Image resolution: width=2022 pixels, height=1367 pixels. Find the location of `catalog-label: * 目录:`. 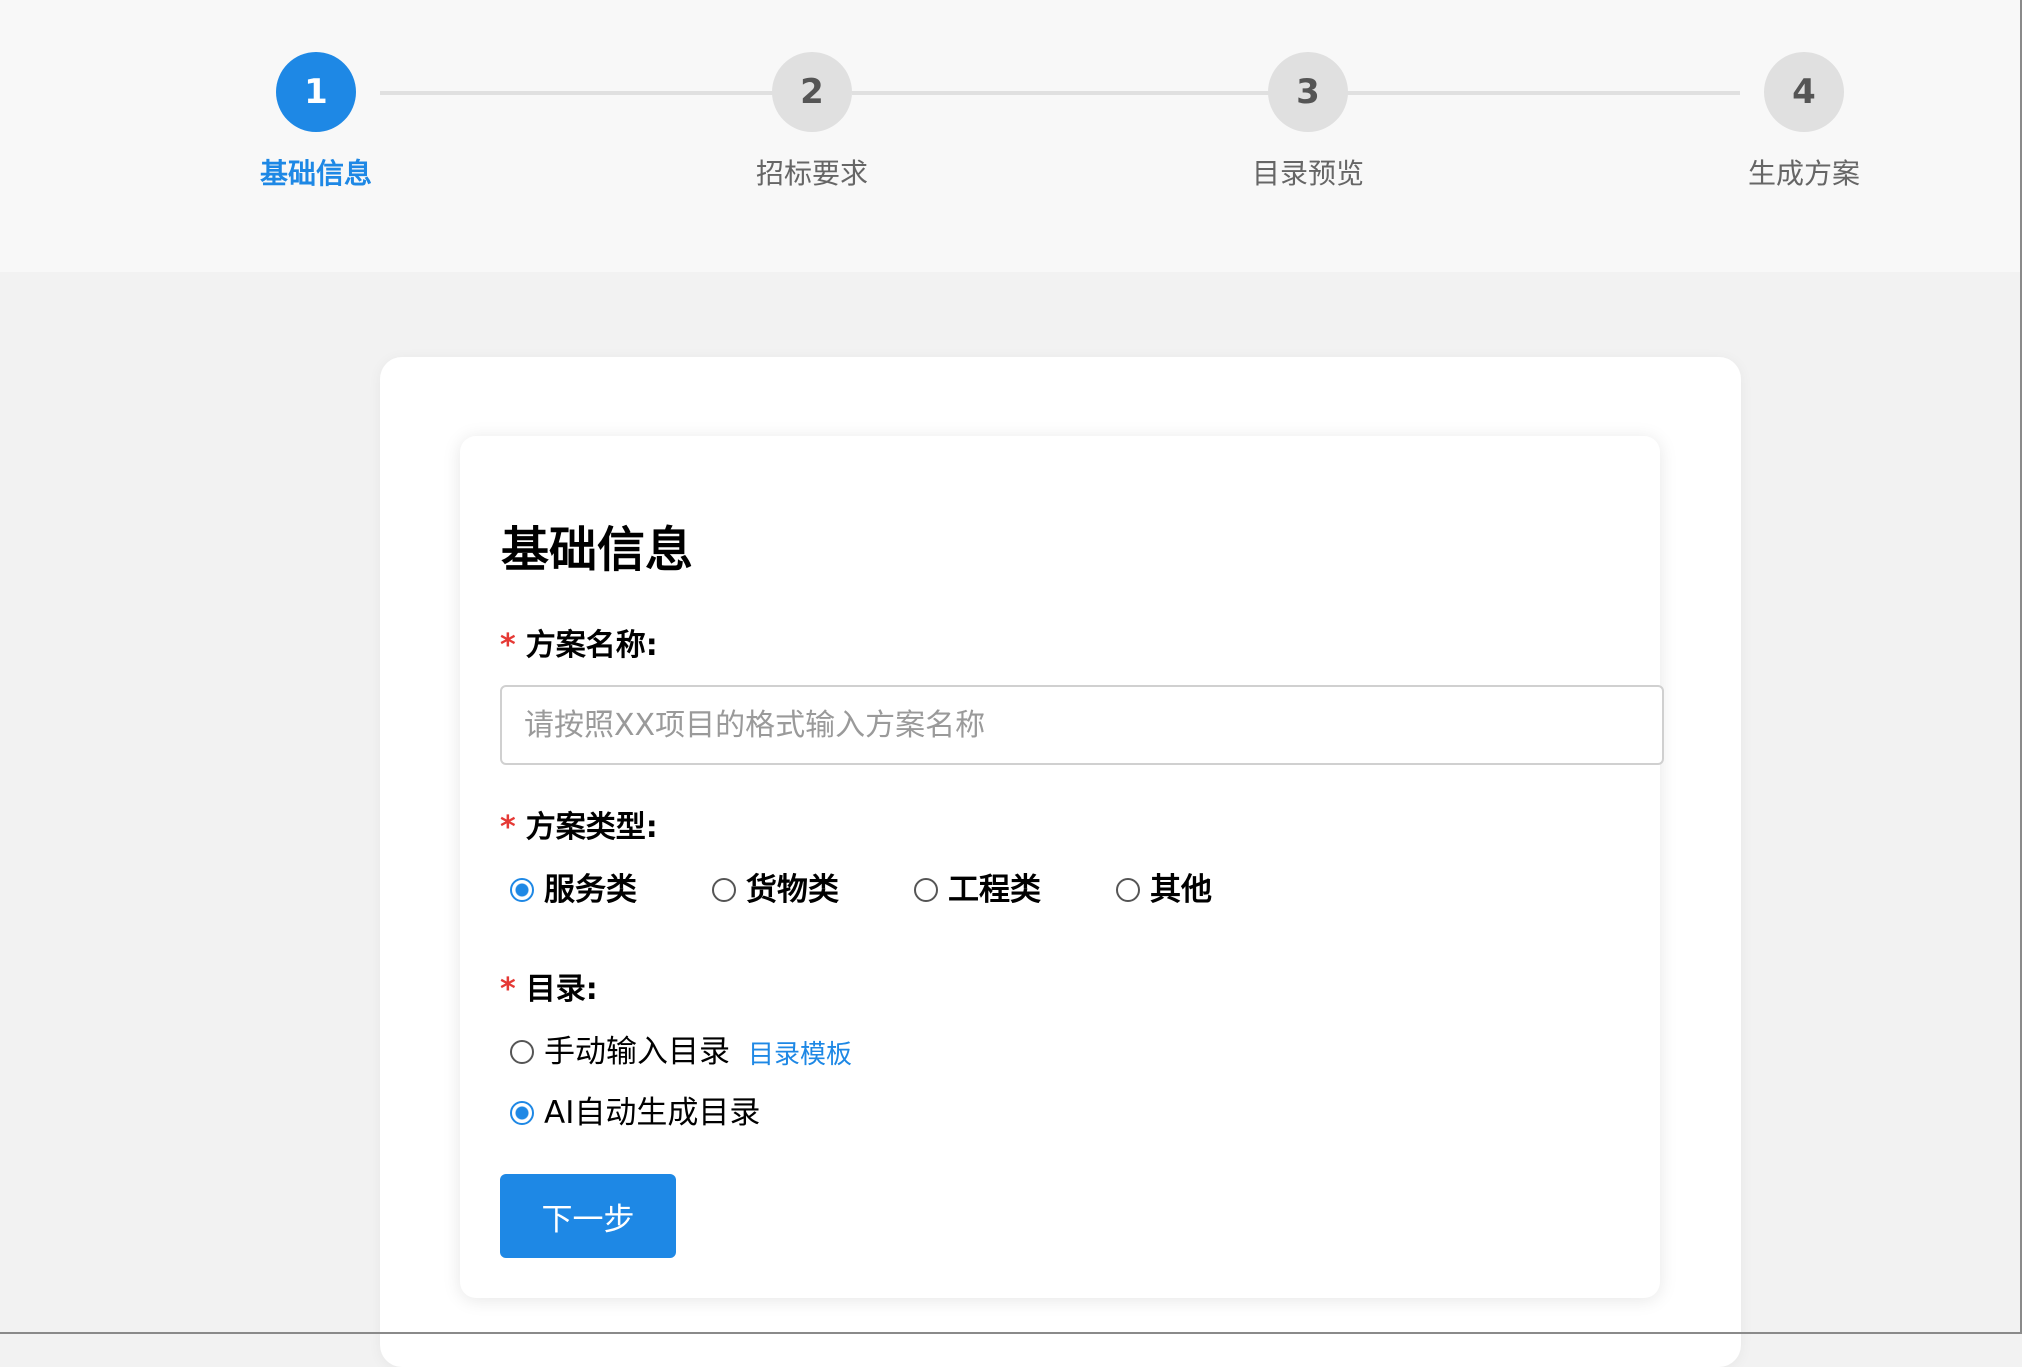

catalog-label: * 目录: is located at coordinates (549, 990).